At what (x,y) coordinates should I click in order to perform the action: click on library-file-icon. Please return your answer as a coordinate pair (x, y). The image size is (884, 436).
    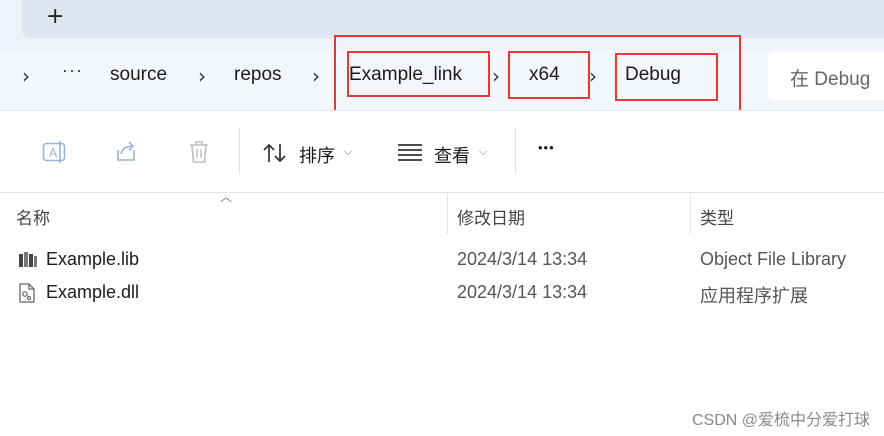
    Looking at the image, I should click on (28, 259).